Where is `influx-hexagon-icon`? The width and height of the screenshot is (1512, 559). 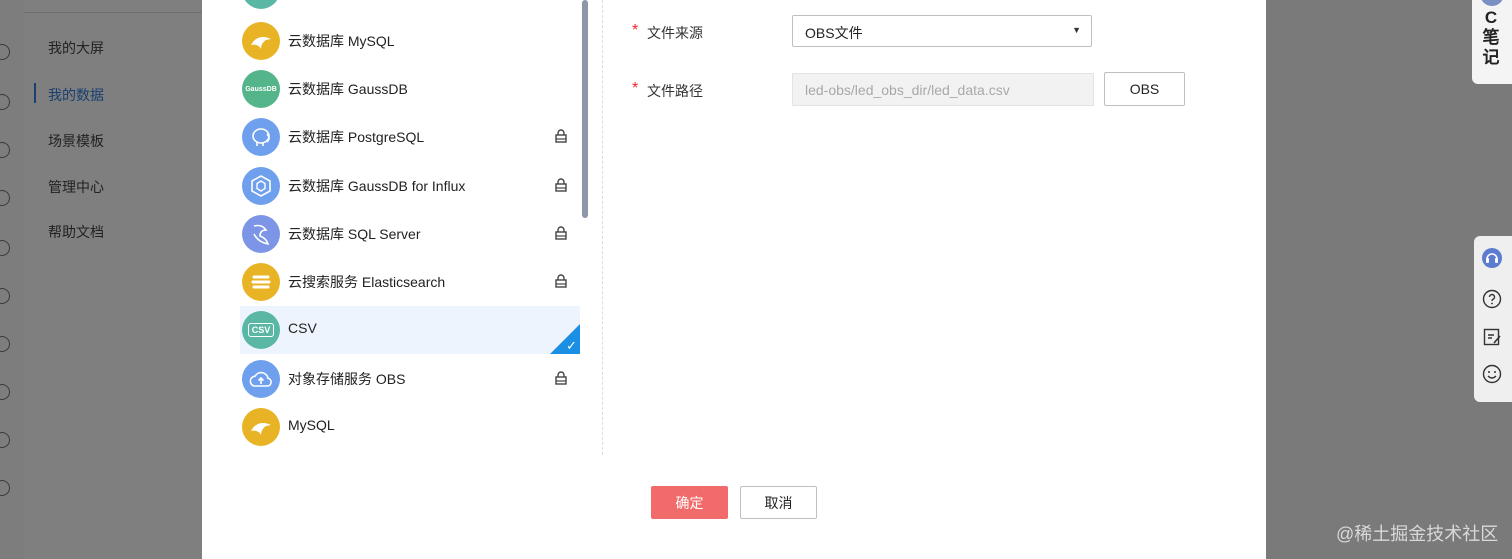
influx-hexagon-icon is located at coordinates (261, 186).